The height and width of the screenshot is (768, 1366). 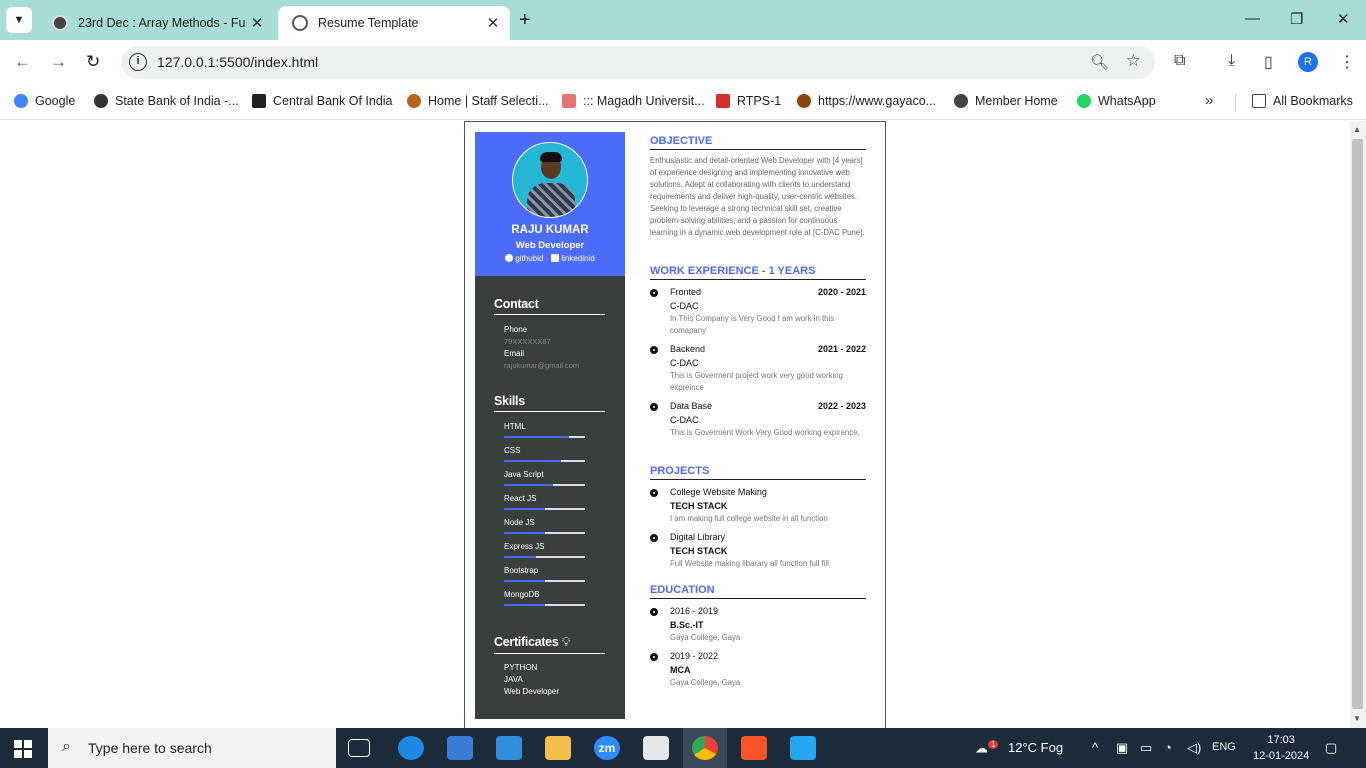 What do you see at coordinates (359, 748) in the screenshot?
I see `task-view-icon` at bounding box center [359, 748].